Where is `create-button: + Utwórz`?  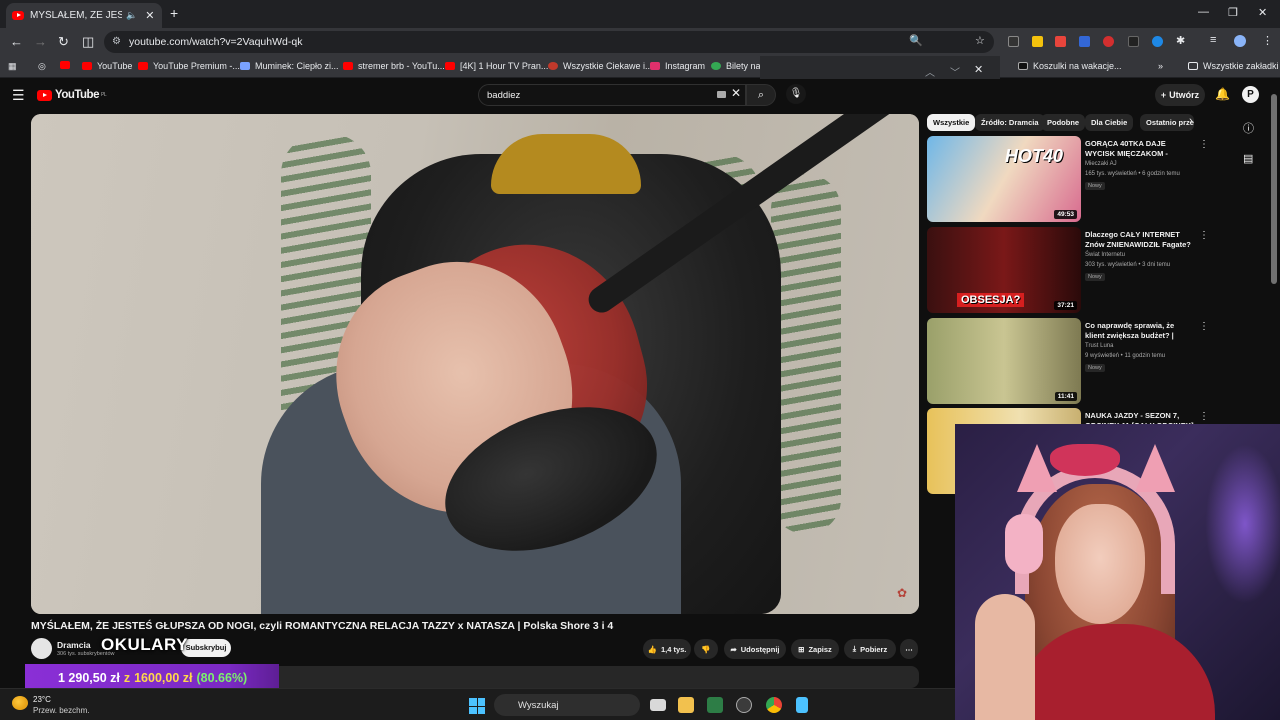 create-button: + Utwórz is located at coordinates (1180, 95).